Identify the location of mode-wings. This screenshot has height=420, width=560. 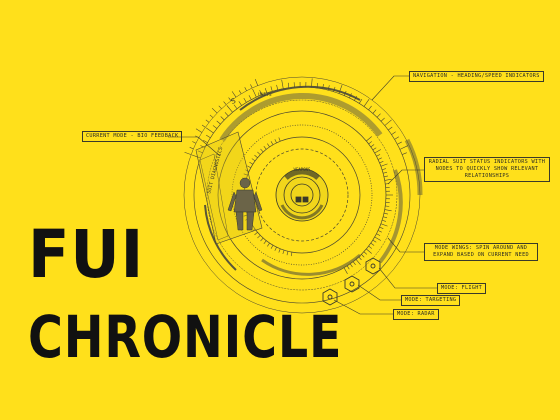
(351, 281).